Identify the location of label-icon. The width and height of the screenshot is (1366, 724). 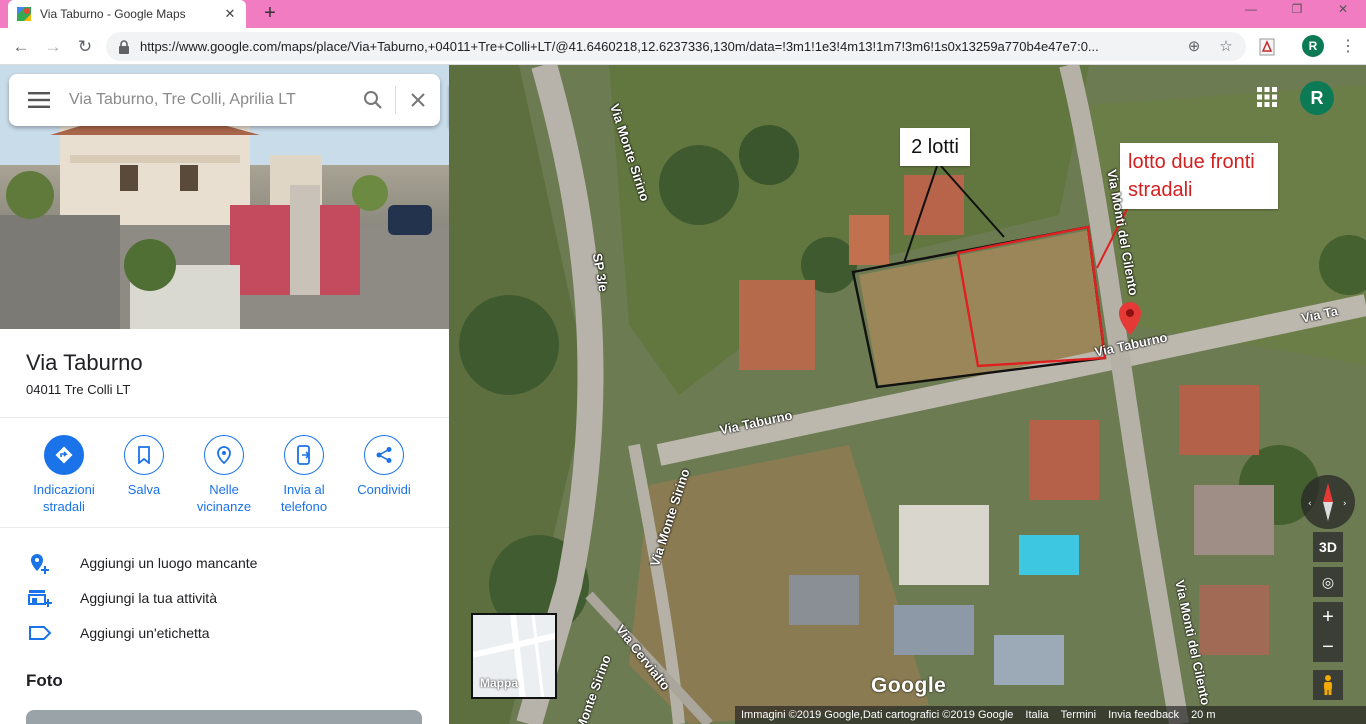
(40, 633).